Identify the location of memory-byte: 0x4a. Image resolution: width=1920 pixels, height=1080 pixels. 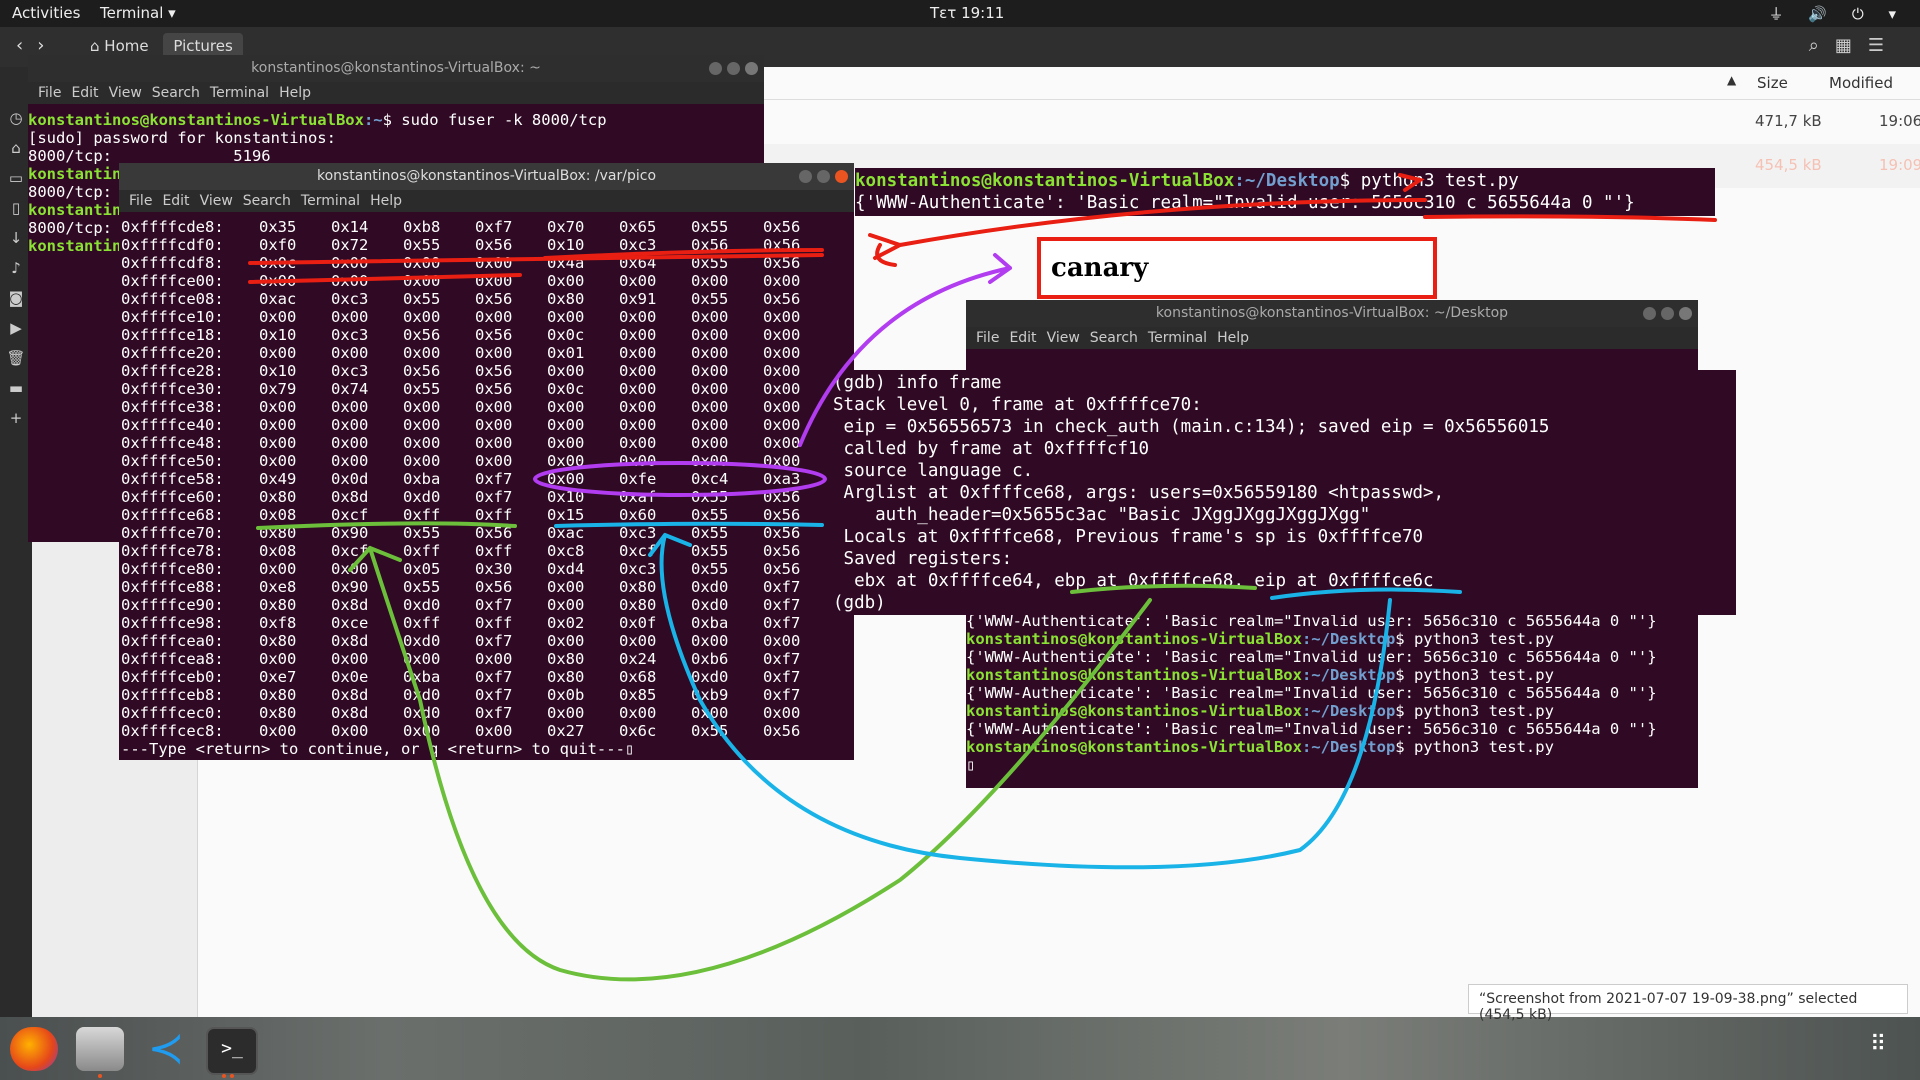
(566, 263).